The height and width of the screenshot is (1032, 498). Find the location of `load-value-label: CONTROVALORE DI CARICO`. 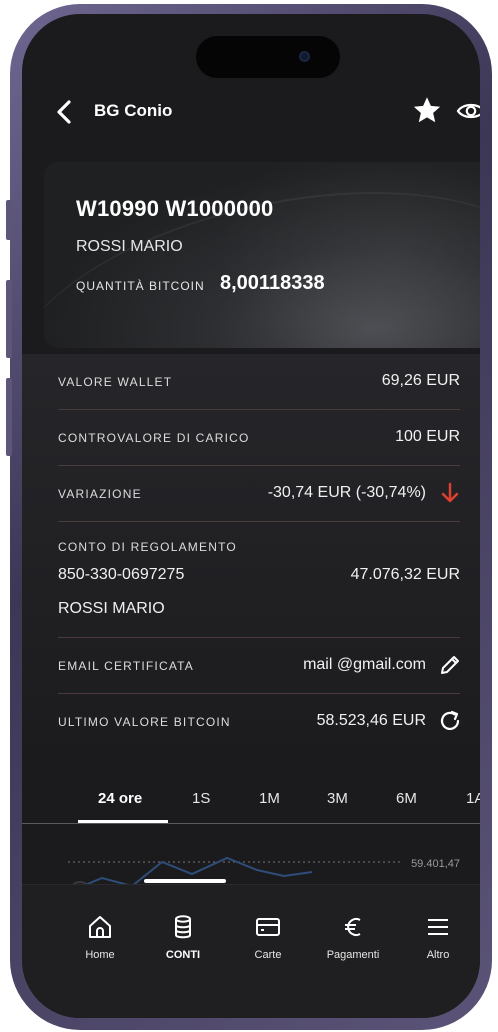

load-value-label: CONTROVALORE DI CARICO is located at coordinates (154, 438).